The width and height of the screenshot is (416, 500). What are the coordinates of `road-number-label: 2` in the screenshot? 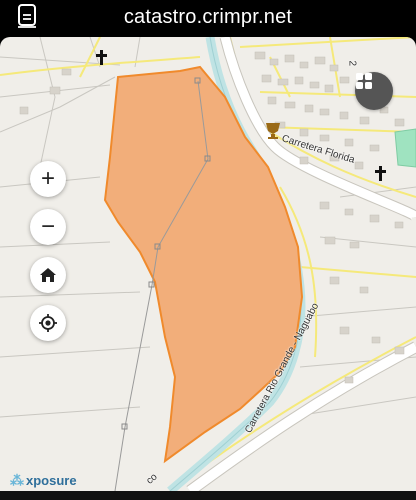 It's located at (352, 63).